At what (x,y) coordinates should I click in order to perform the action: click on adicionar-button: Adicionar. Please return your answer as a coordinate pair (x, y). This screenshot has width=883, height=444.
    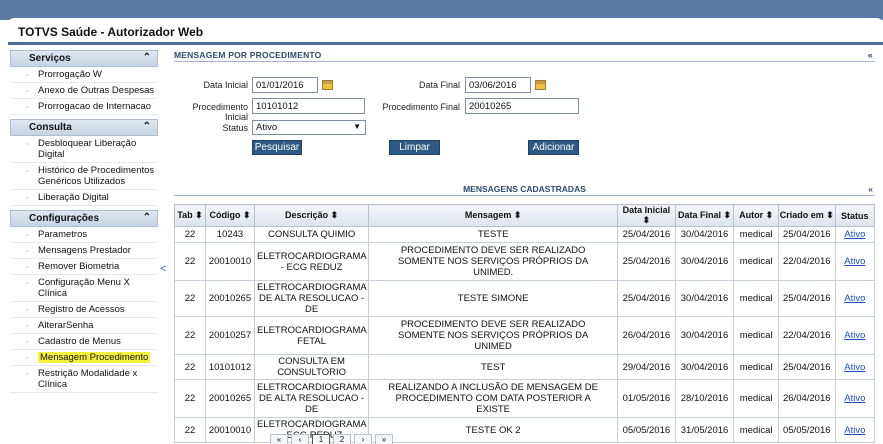
    Looking at the image, I should click on (553, 147).